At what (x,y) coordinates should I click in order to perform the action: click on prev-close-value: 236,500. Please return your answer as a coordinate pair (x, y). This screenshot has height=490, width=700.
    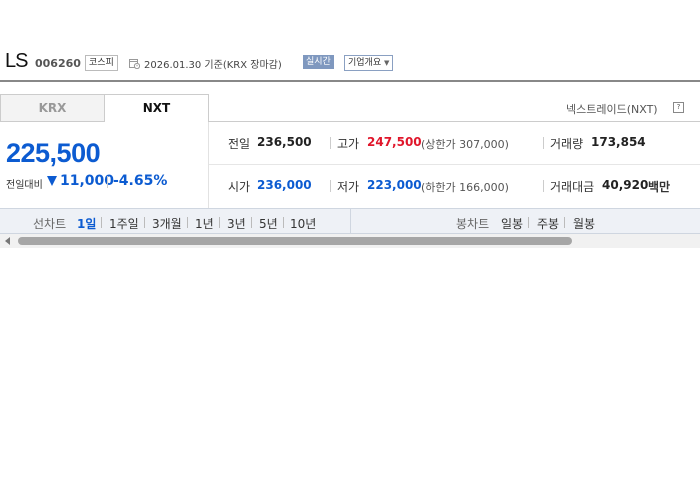
    Looking at the image, I should click on (284, 142).